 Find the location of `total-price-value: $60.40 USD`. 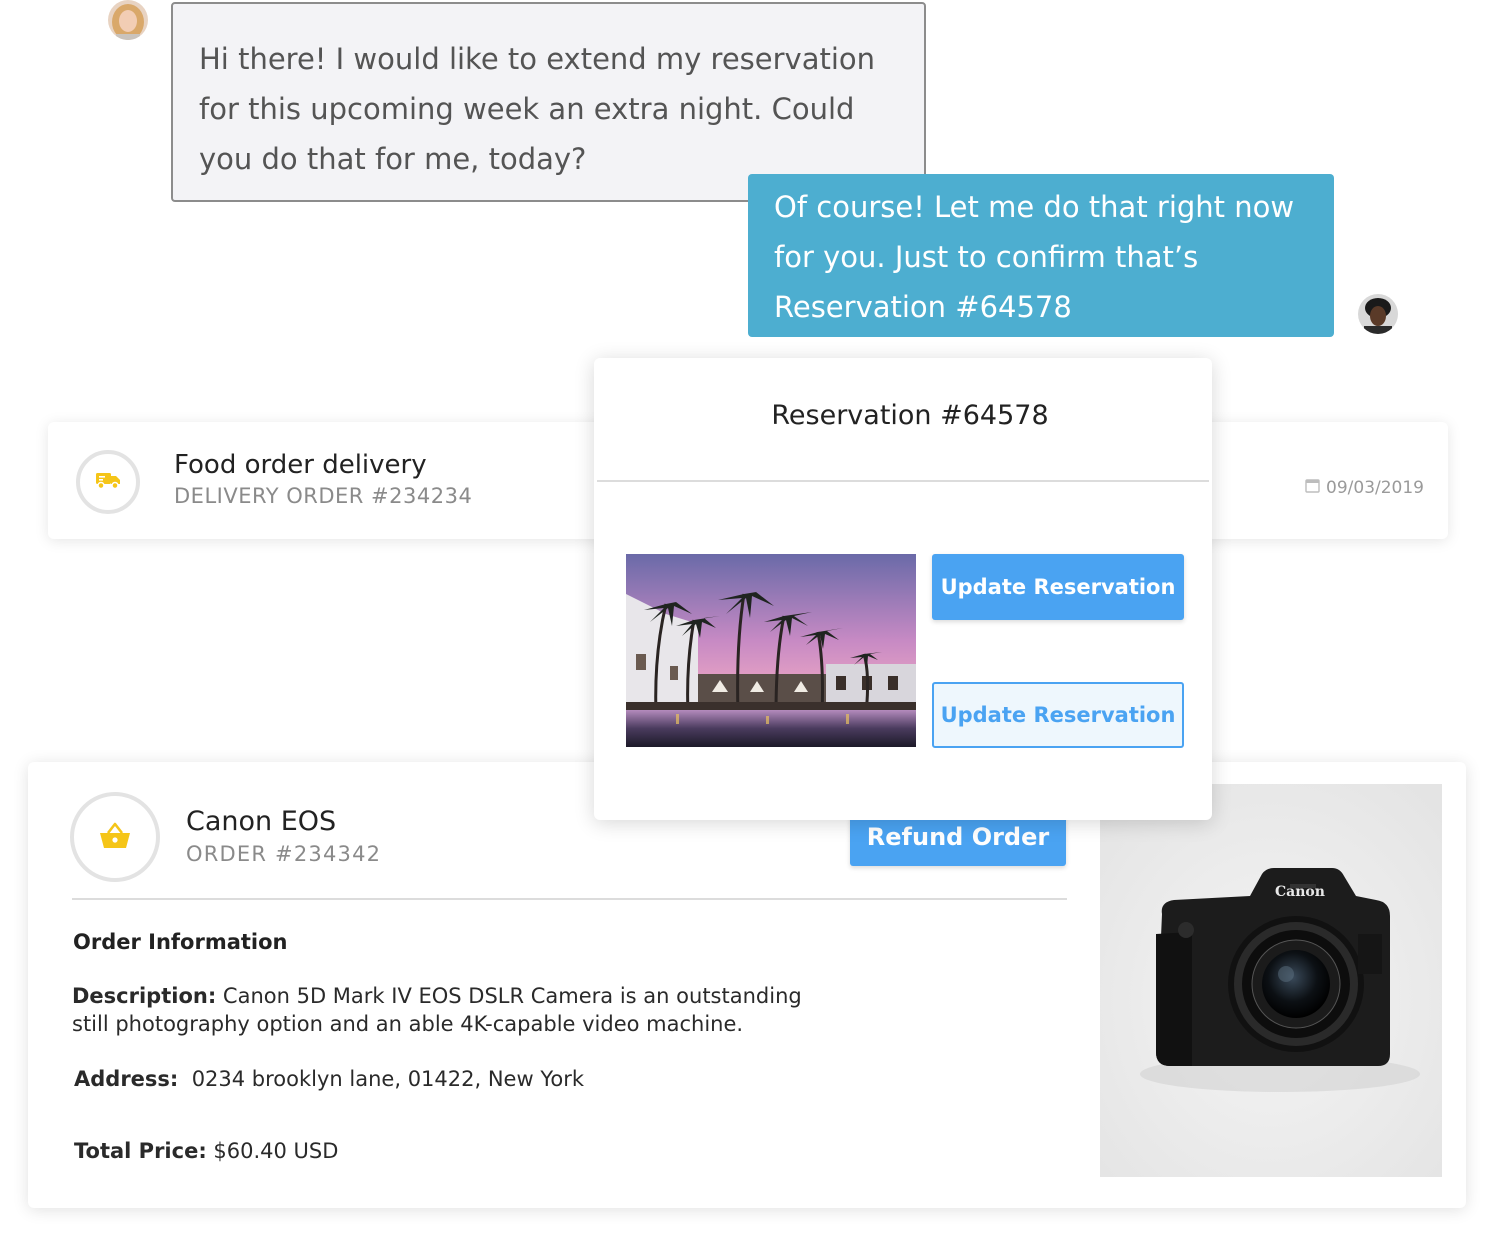

total-price-value: $60.40 USD is located at coordinates (276, 1151).